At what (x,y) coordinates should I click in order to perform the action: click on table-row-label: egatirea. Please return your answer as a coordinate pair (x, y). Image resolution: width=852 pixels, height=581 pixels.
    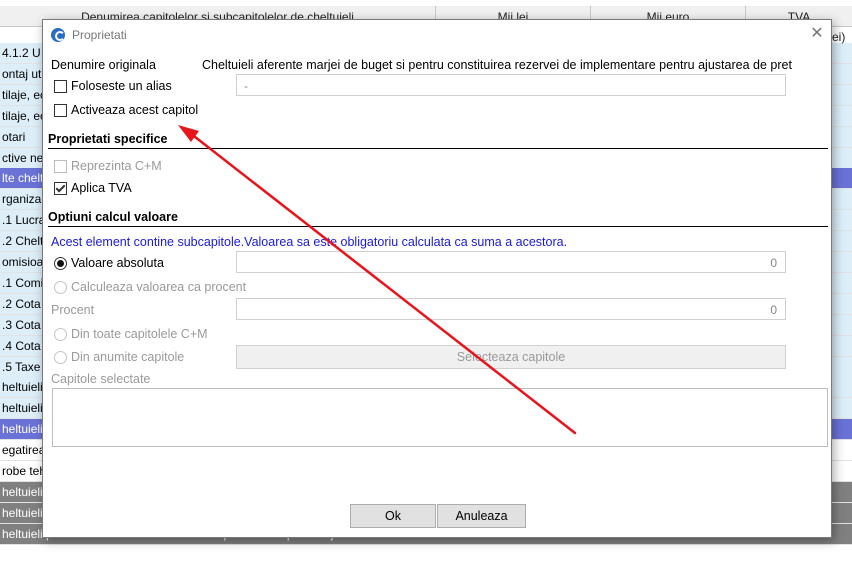
    Looking at the image, I should click on (24, 450).